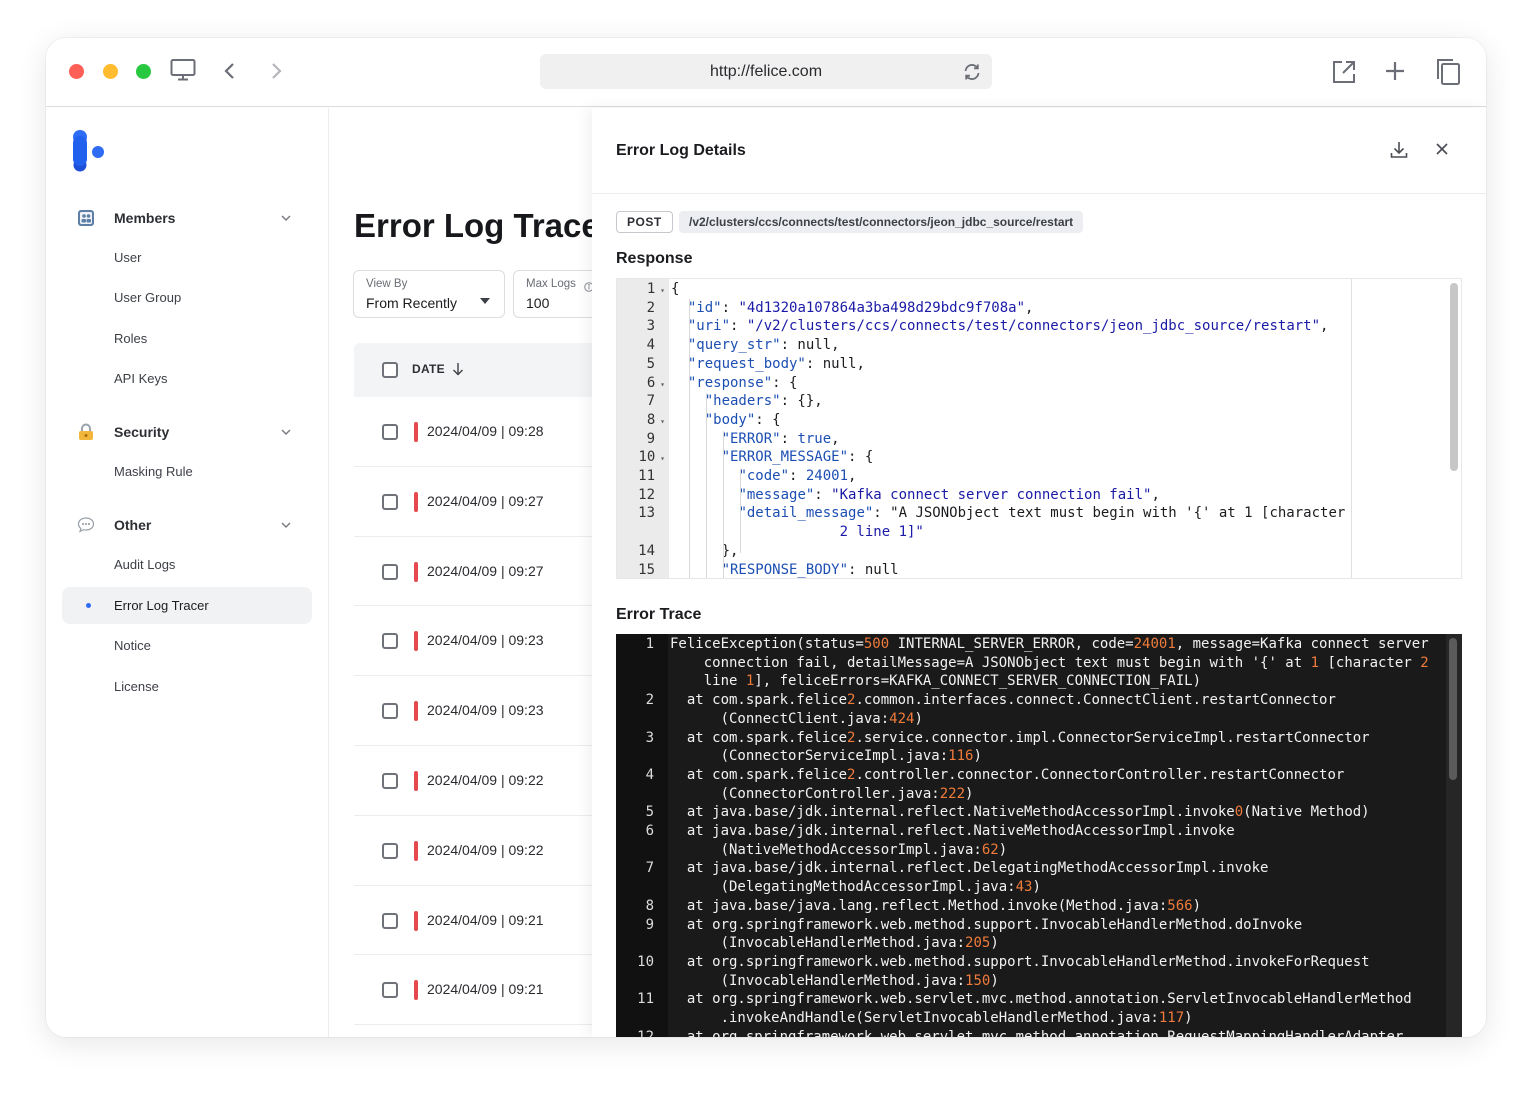  Describe the element at coordinates (646, 550) in the screenshot. I see `line-number: 14` at that location.